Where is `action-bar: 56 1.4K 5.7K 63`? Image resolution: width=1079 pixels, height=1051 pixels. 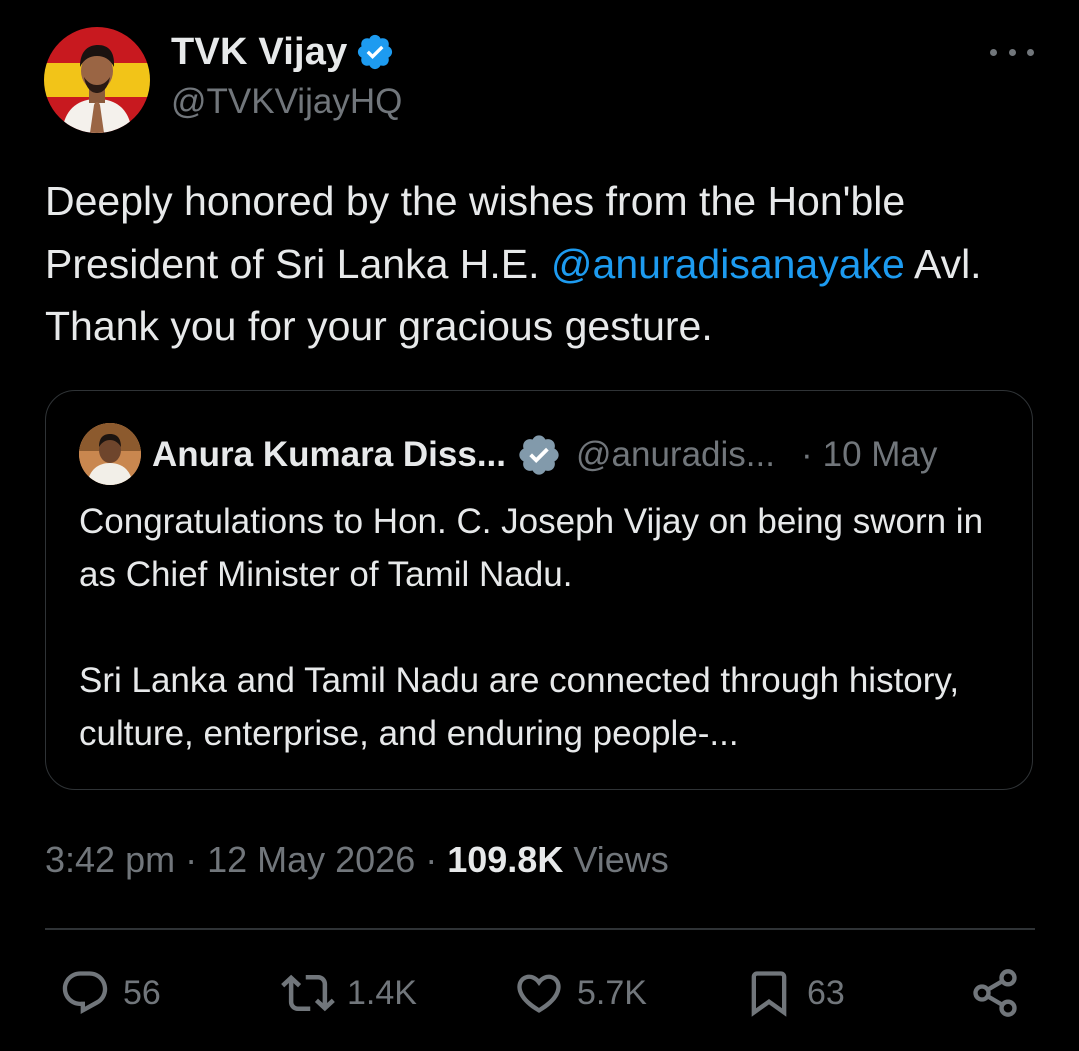
action-bar: 56 1.4K 5.7K 63 is located at coordinates (540, 993).